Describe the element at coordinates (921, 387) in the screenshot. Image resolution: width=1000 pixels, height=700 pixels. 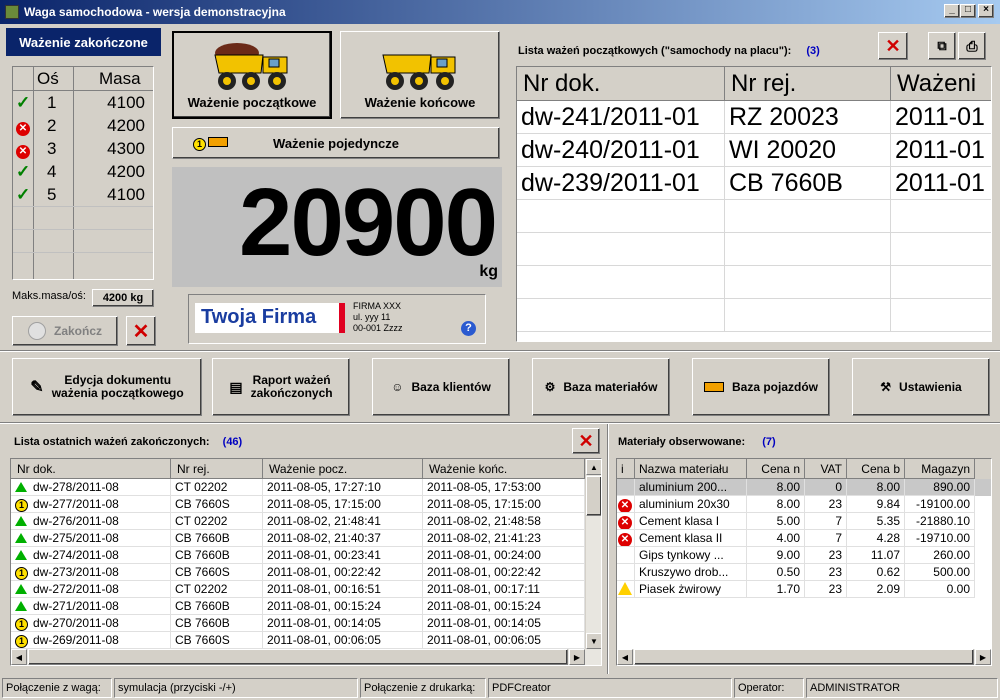
I see `settings-button: ⚒ Ustawienia` at that location.